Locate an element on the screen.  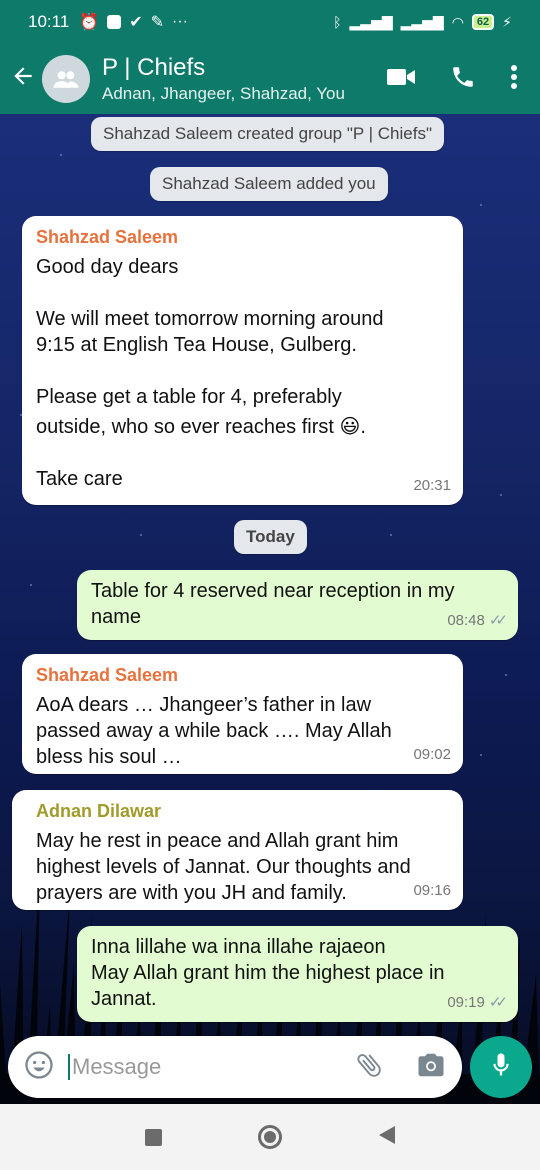
chat-title: P | Chiefs is located at coordinates (154, 67).